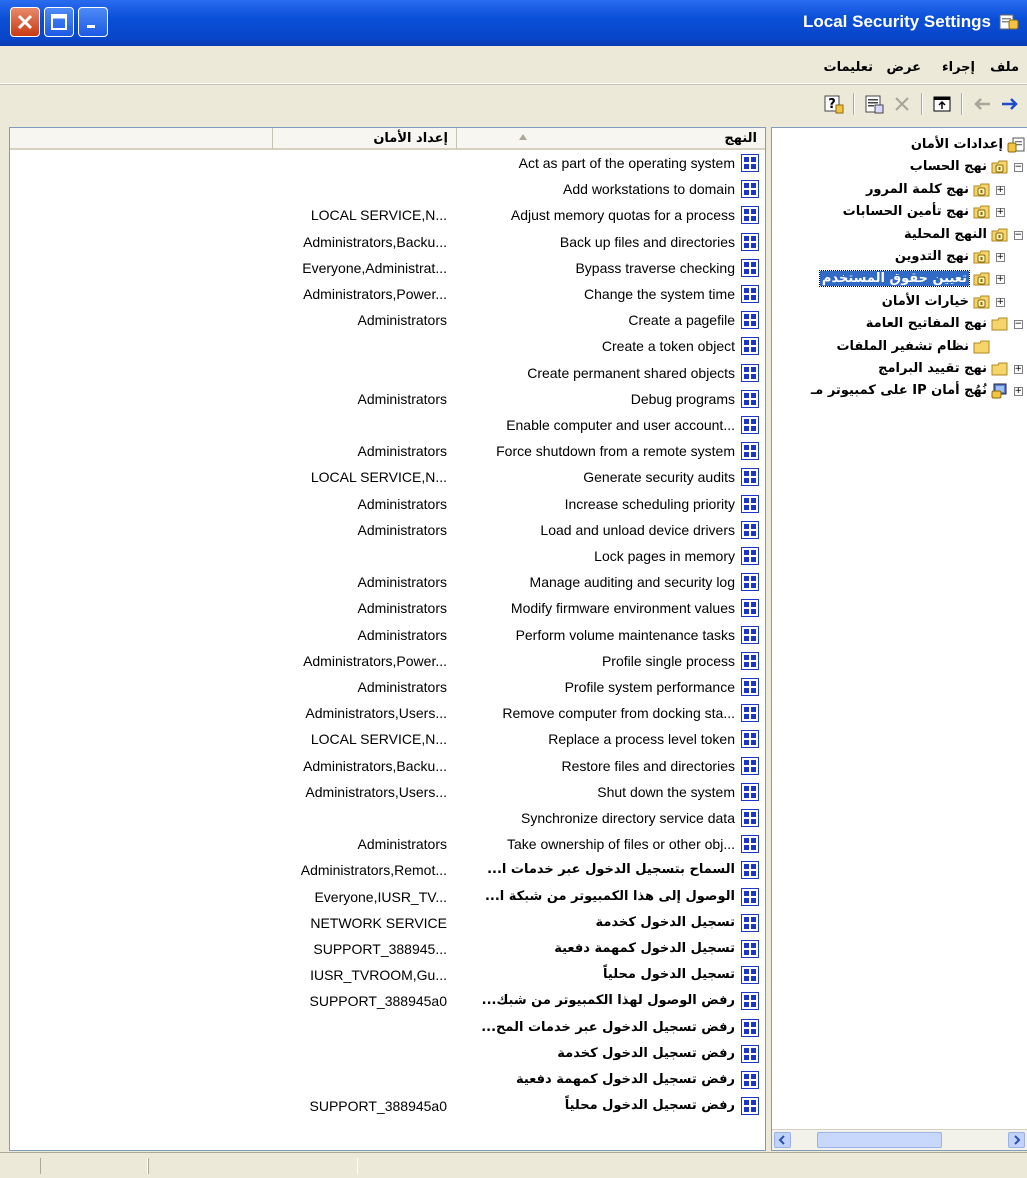 Image resolution: width=1027 pixels, height=1178 pixels. What do you see at coordinates (665, 922) in the screenshot?
I see `policy-name: تسجيل الدخول كخدمة` at bounding box center [665, 922].